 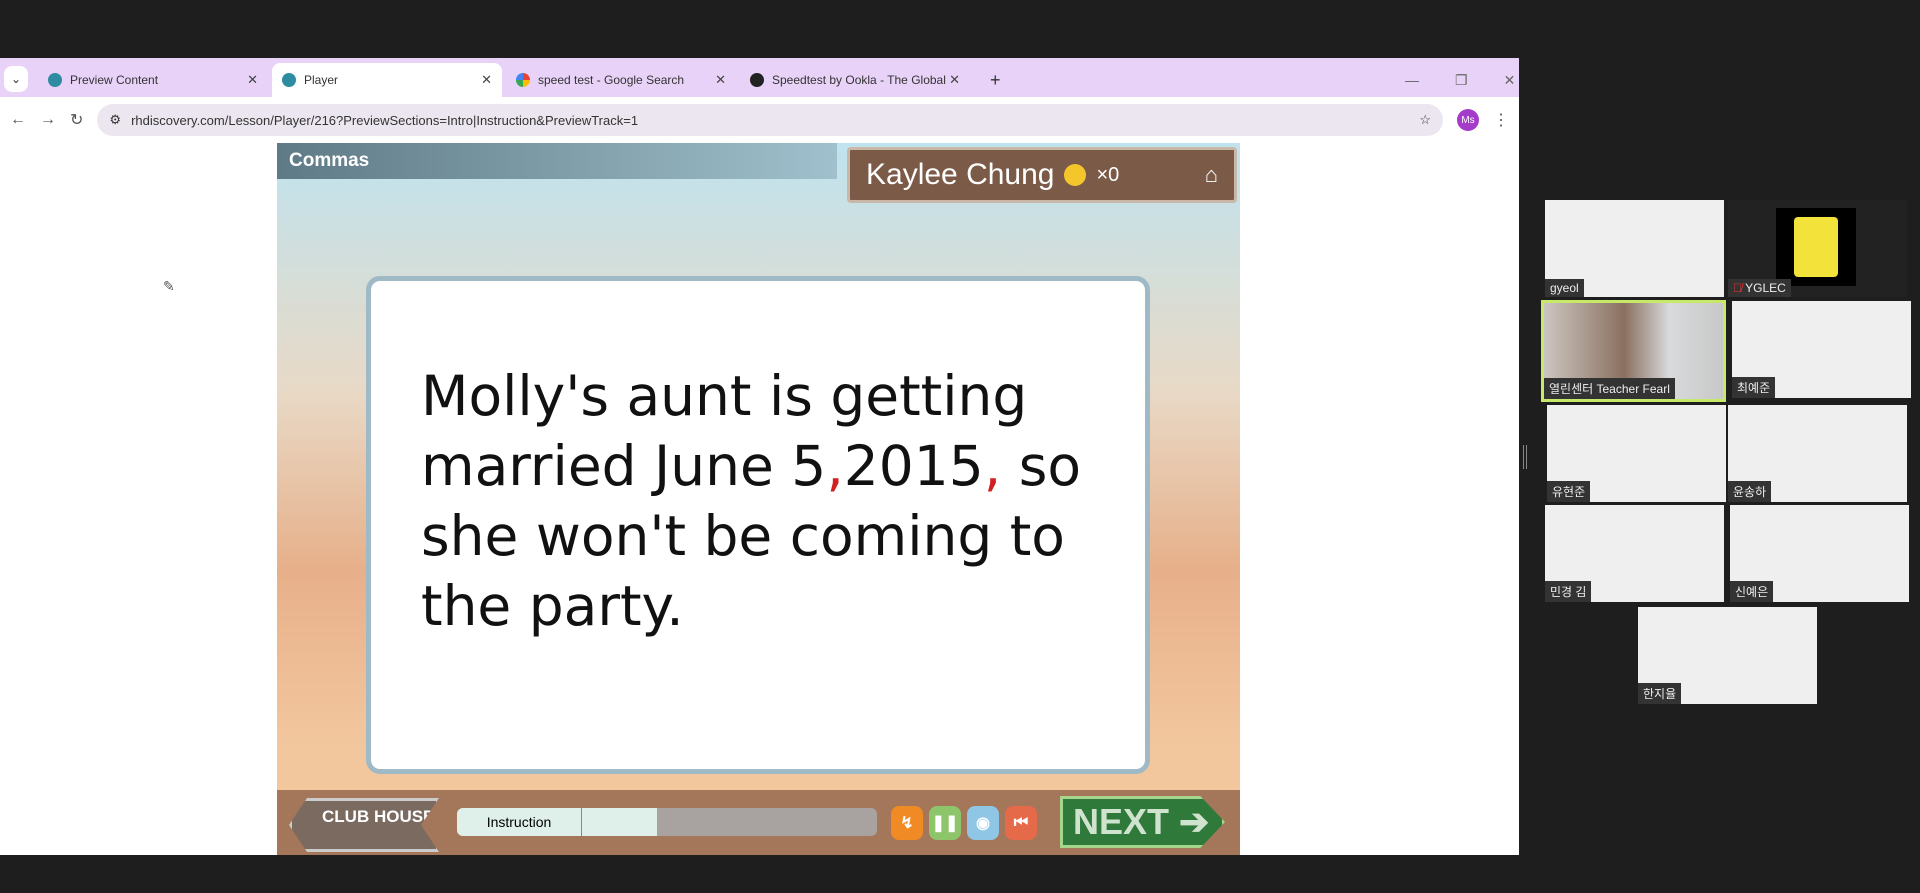 I want to click on house-icon: ⌂, so click(x=1211, y=175).